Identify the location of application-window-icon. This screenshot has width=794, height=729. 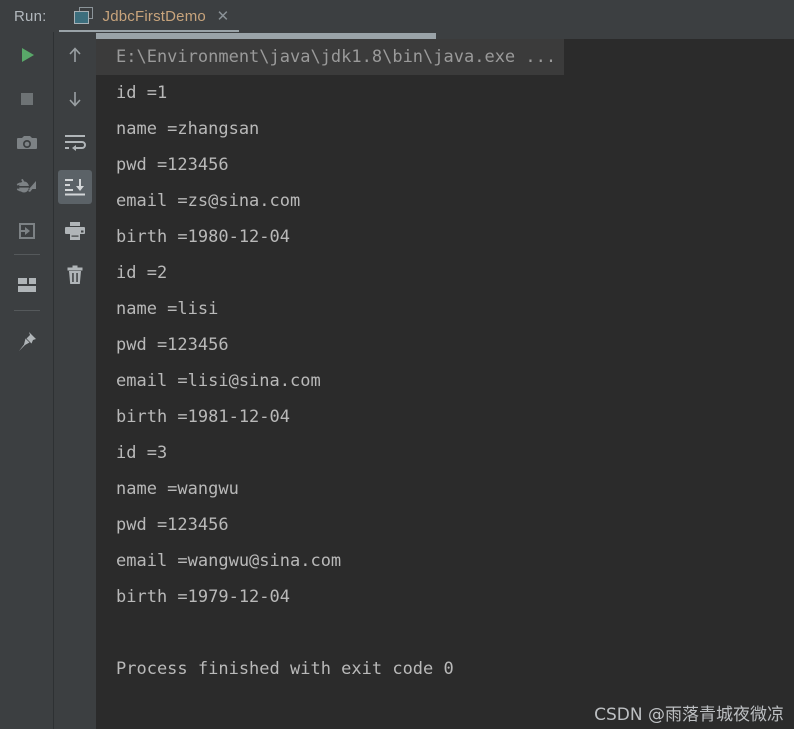
(84, 16).